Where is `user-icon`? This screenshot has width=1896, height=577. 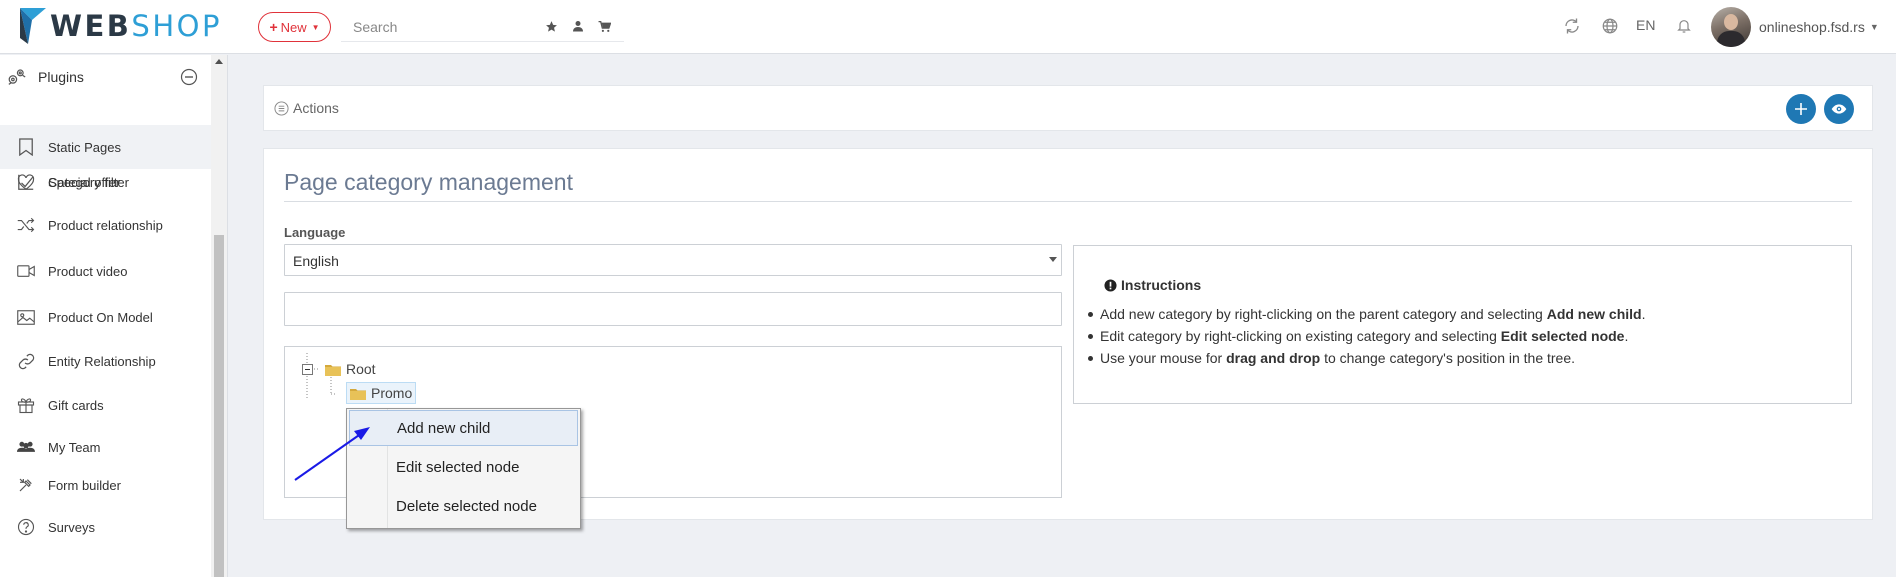
user-icon is located at coordinates (578, 26).